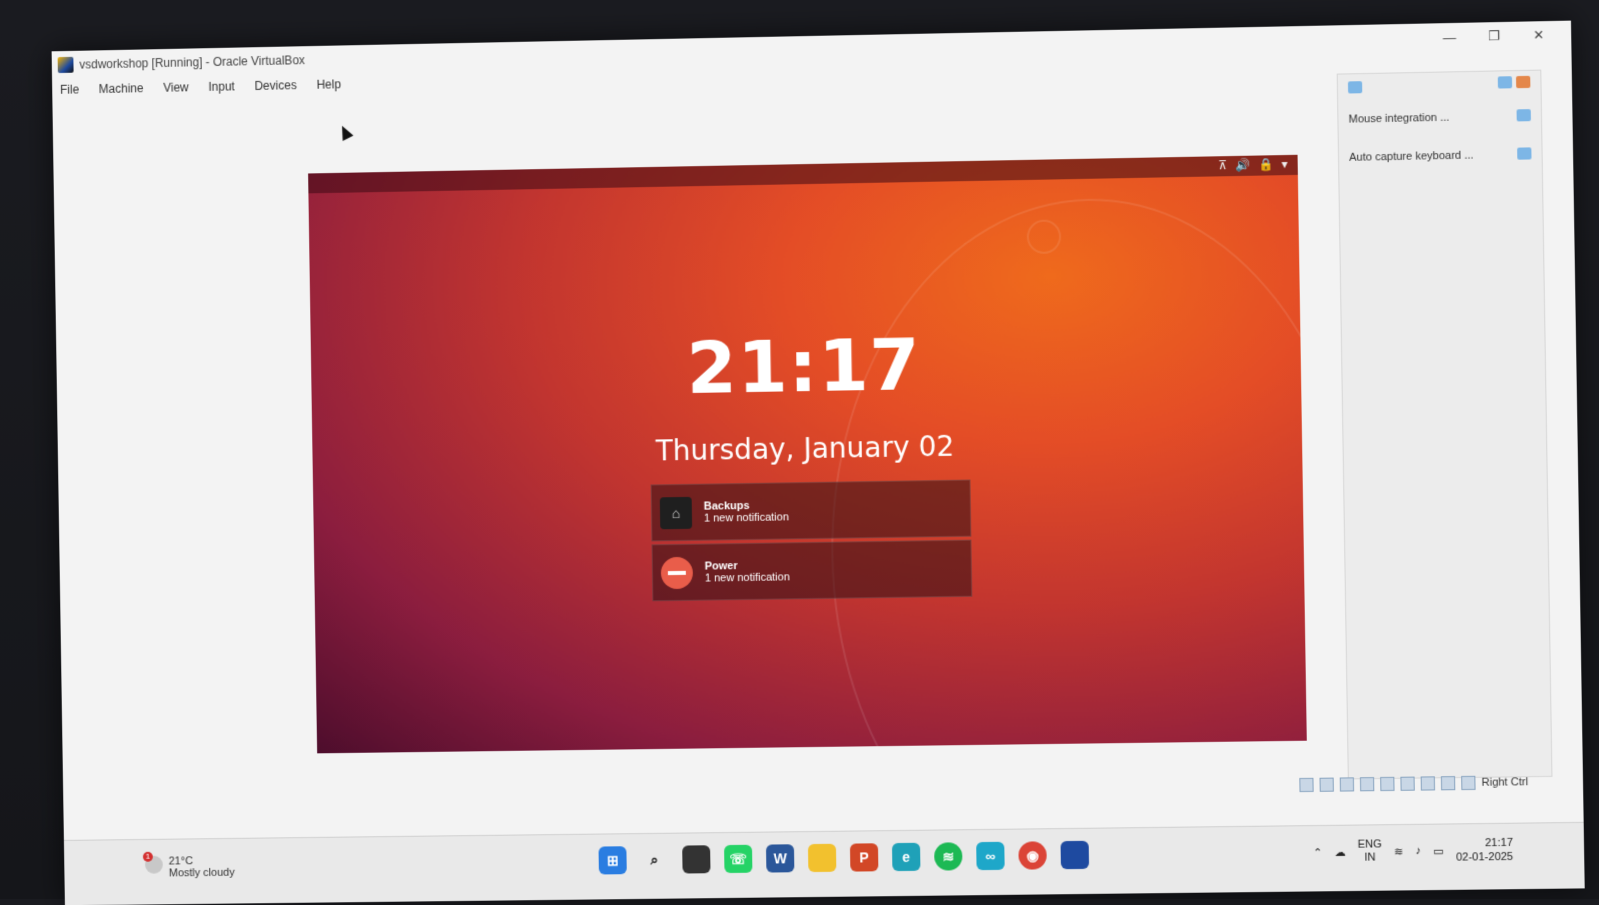 The height and width of the screenshot is (905, 1599). I want to click on minimize-button: —, so click(1449, 37).